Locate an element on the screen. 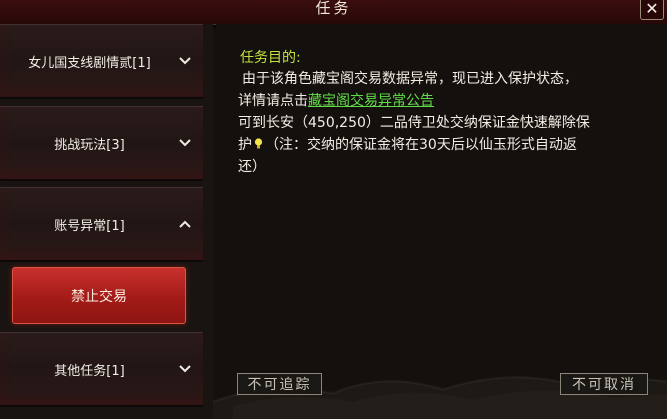 This screenshot has width=667, height=419. description-line: 可到长安（450,250）二品侍卫处交纳保证金快速解除保 is located at coordinates (414, 123).